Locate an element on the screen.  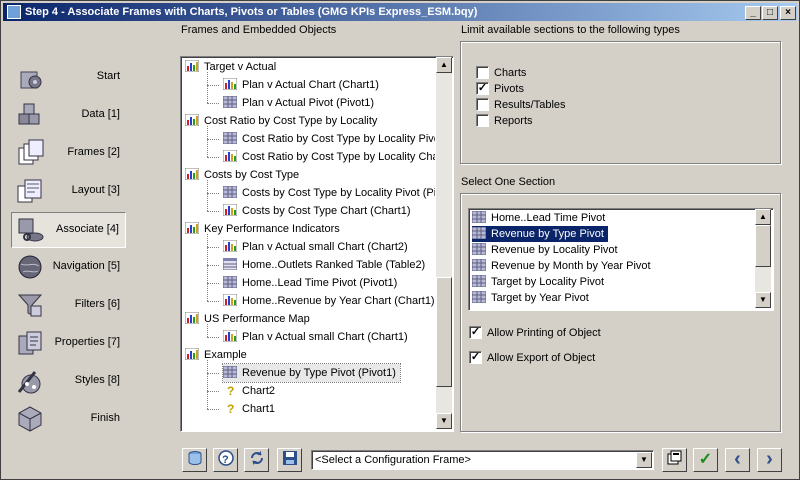
section-scrollbar: ▲ ▼ is located at coordinates (763, 258).